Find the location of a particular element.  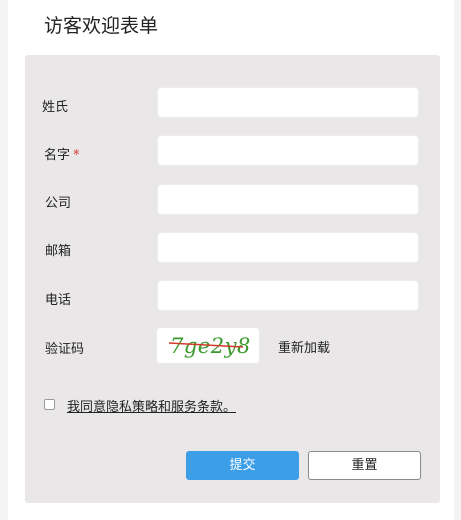

last-name-label: 姓氏 is located at coordinates (55, 107).